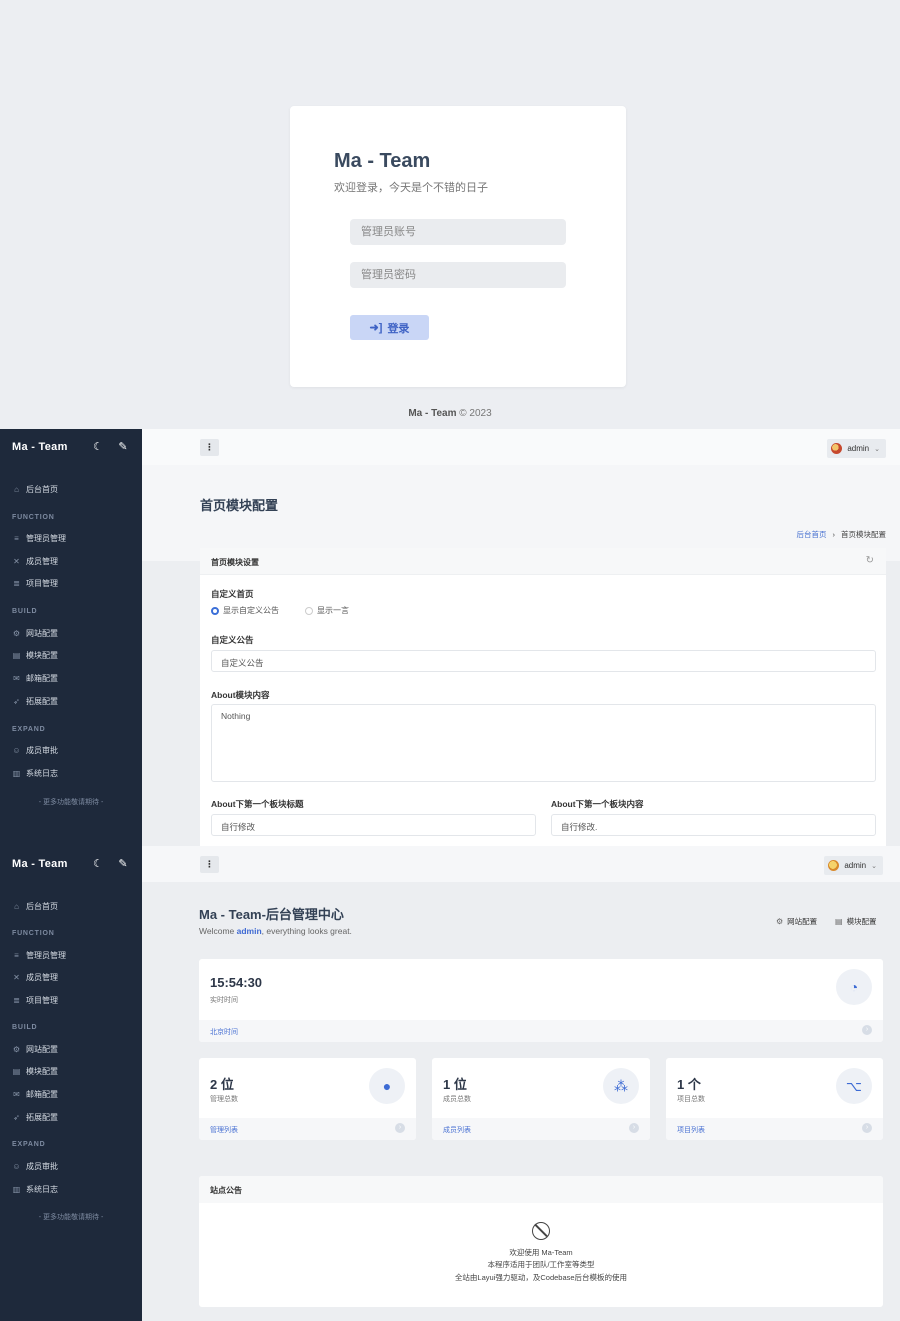  I want to click on custom-notice-label: 自定义公告, so click(232, 640).